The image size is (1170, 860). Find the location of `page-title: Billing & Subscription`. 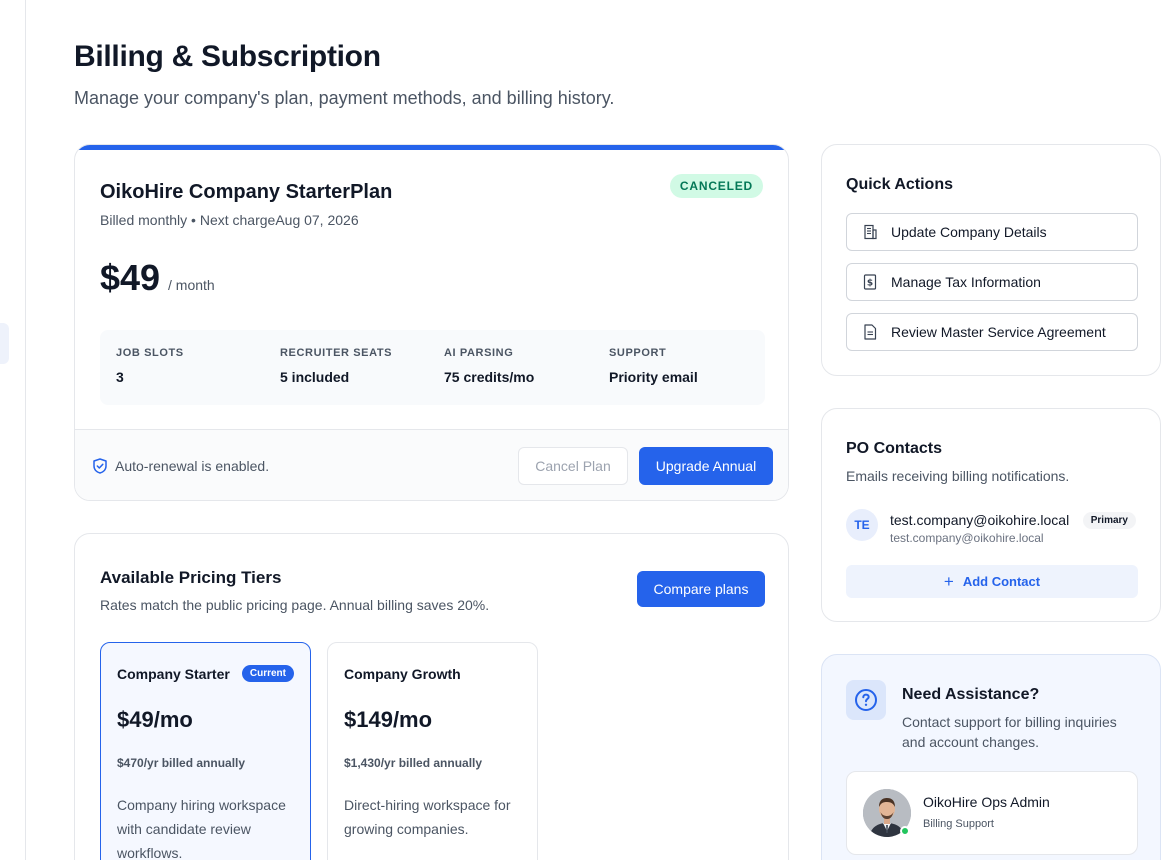

page-title: Billing & Subscription is located at coordinates (227, 56).